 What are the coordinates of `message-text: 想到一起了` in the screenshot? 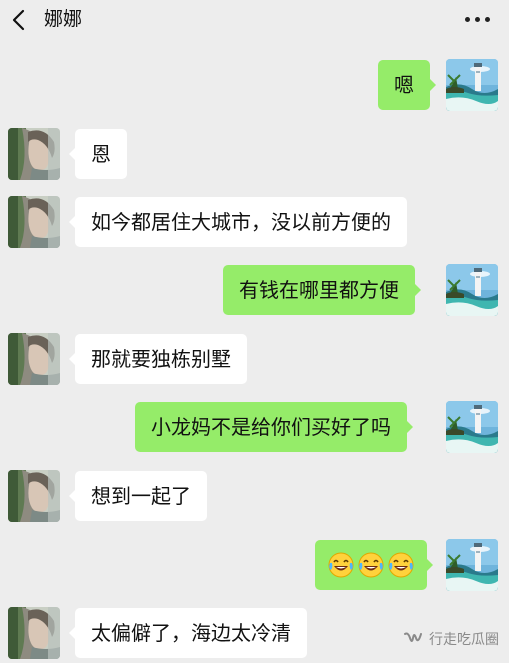 It's located at (141, 496).